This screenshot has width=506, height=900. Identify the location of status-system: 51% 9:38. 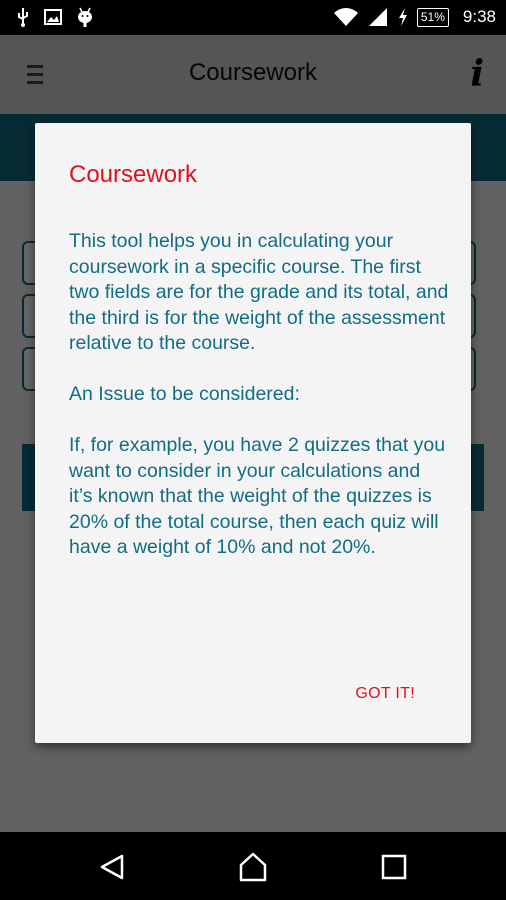
(414, 17).